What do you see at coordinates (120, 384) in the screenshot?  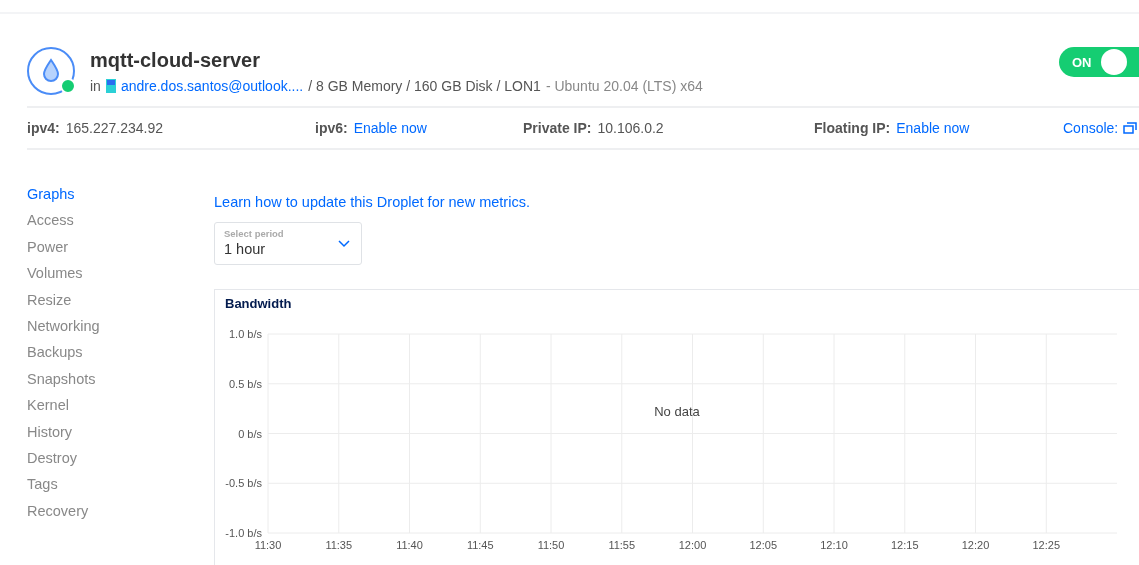 I see `sidebar-item: Snapshots` at bounding box center [120, 384].